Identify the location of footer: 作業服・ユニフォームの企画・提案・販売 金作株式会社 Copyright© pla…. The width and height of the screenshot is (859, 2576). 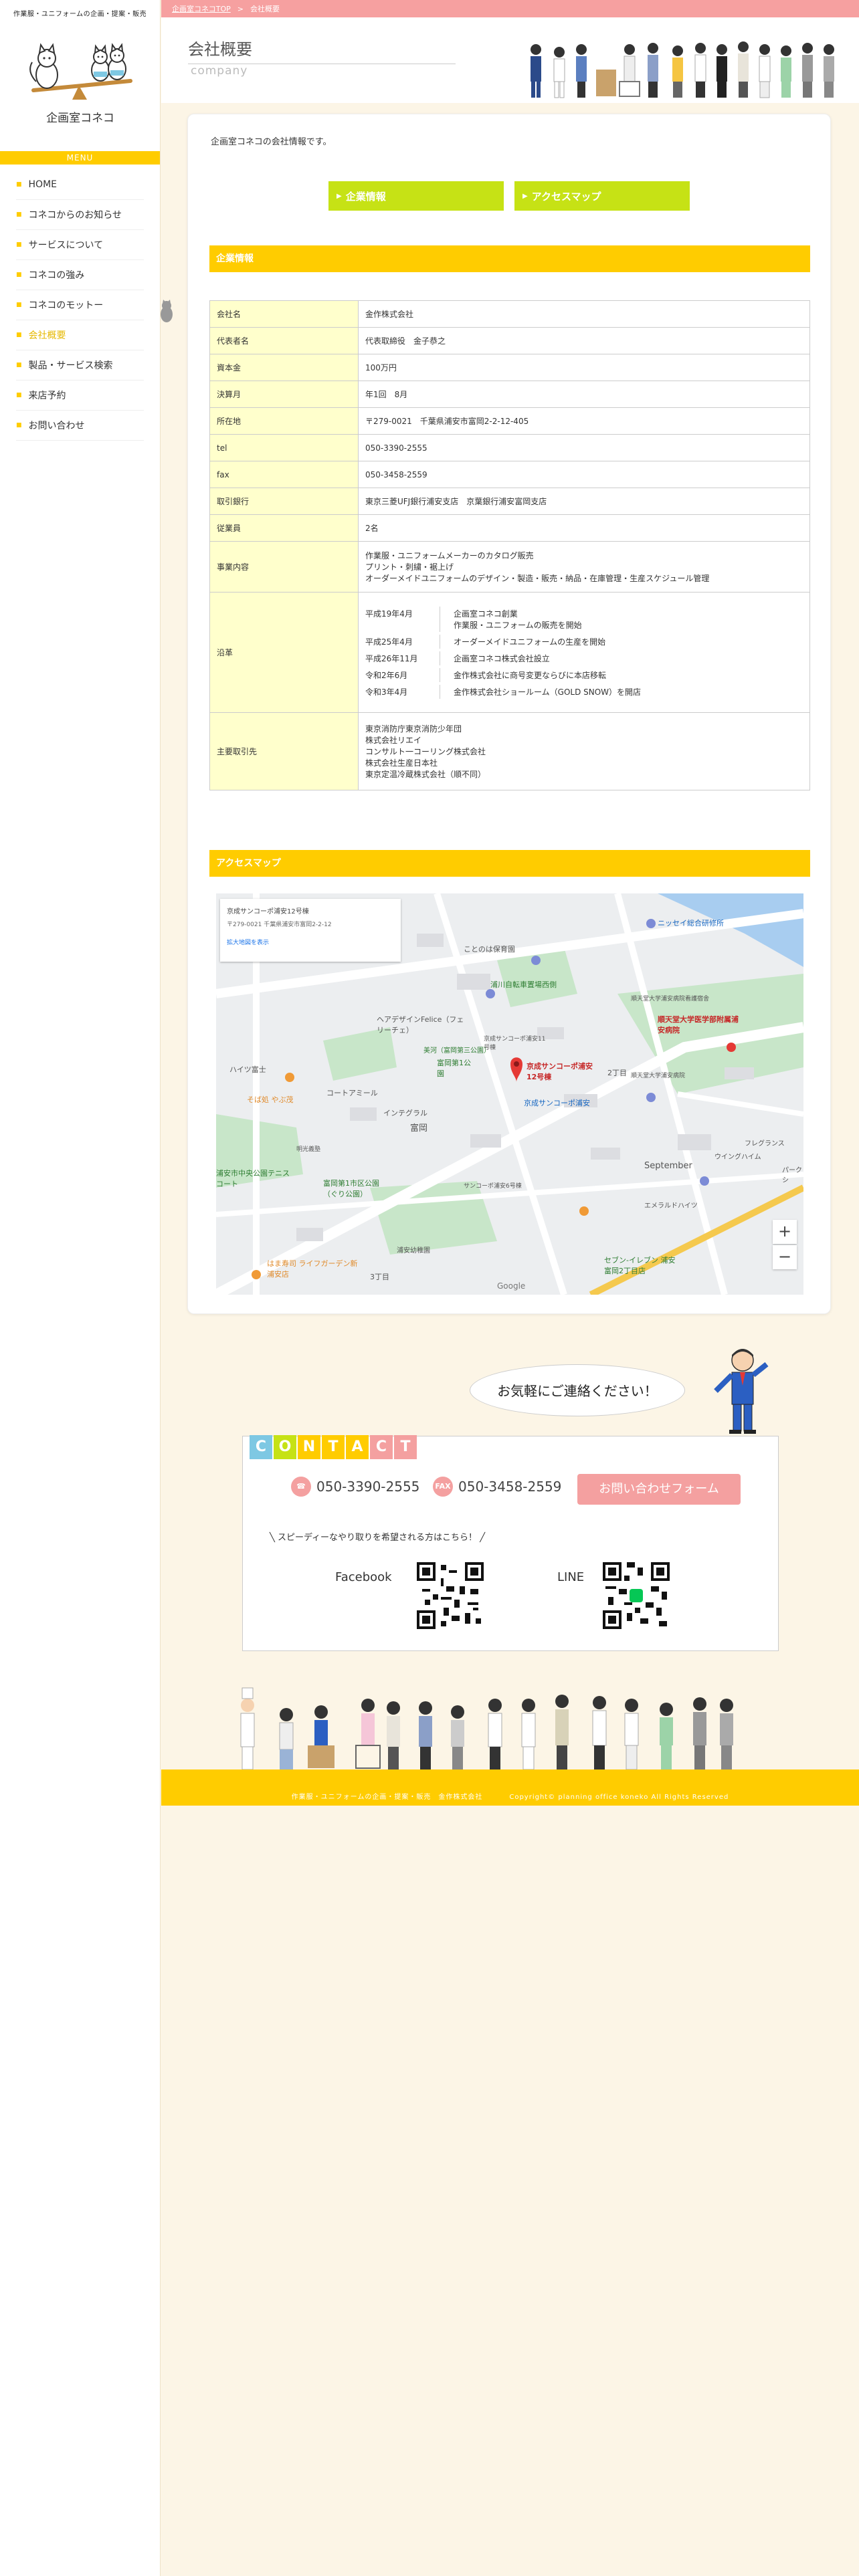
(510, 1798).